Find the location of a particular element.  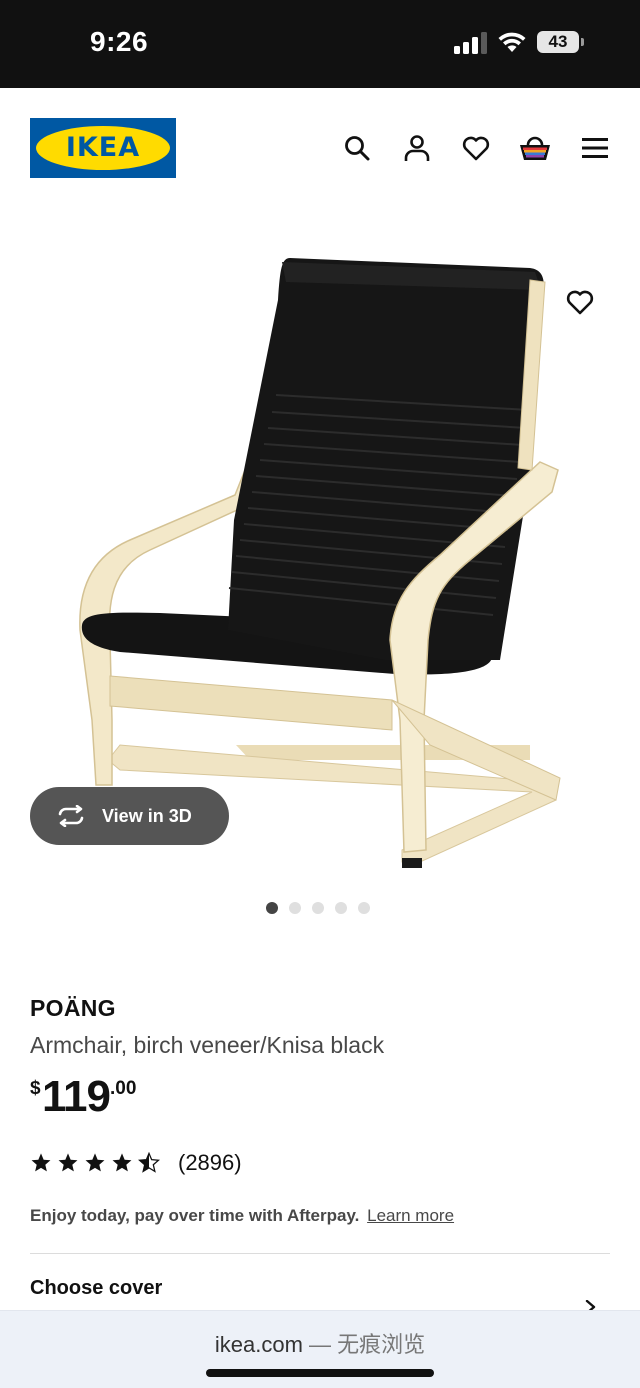

browser-address-bar: ikea.com — 无痕浏览 is located at coordinates (320, 1349).